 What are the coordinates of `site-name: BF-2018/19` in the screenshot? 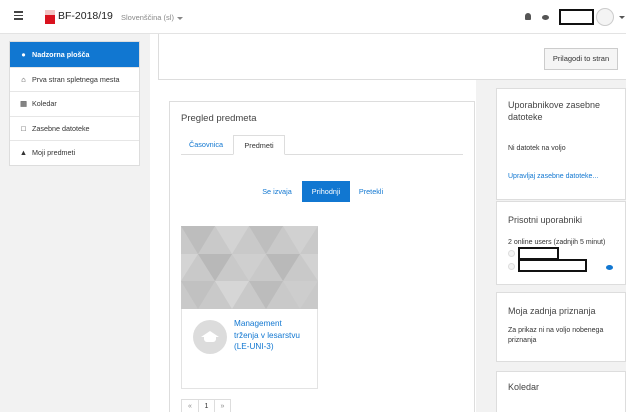 It's located at (85, 16).